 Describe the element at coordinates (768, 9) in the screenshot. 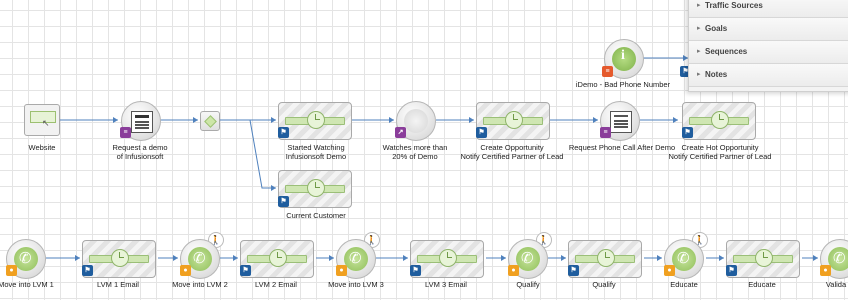

I see `panel-item-traffic-sources: ▸ Traffic Sources` at that location.